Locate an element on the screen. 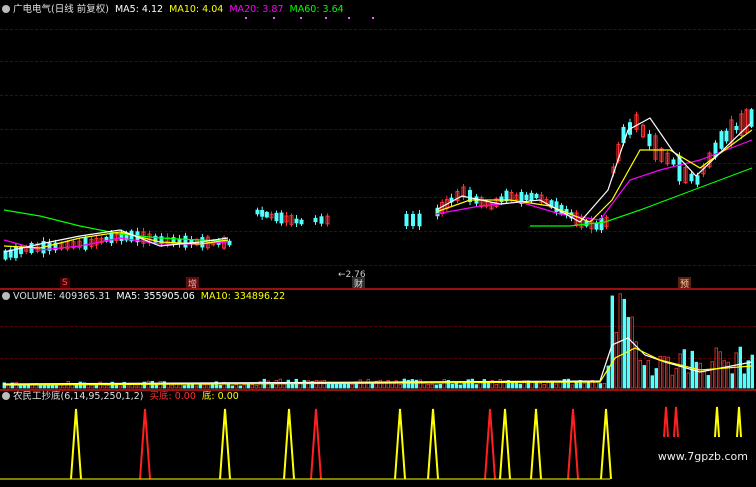 This screenshot has width=756, height=487. ma5-label: MA5: 4.12 is located at coordinates (139, 9).